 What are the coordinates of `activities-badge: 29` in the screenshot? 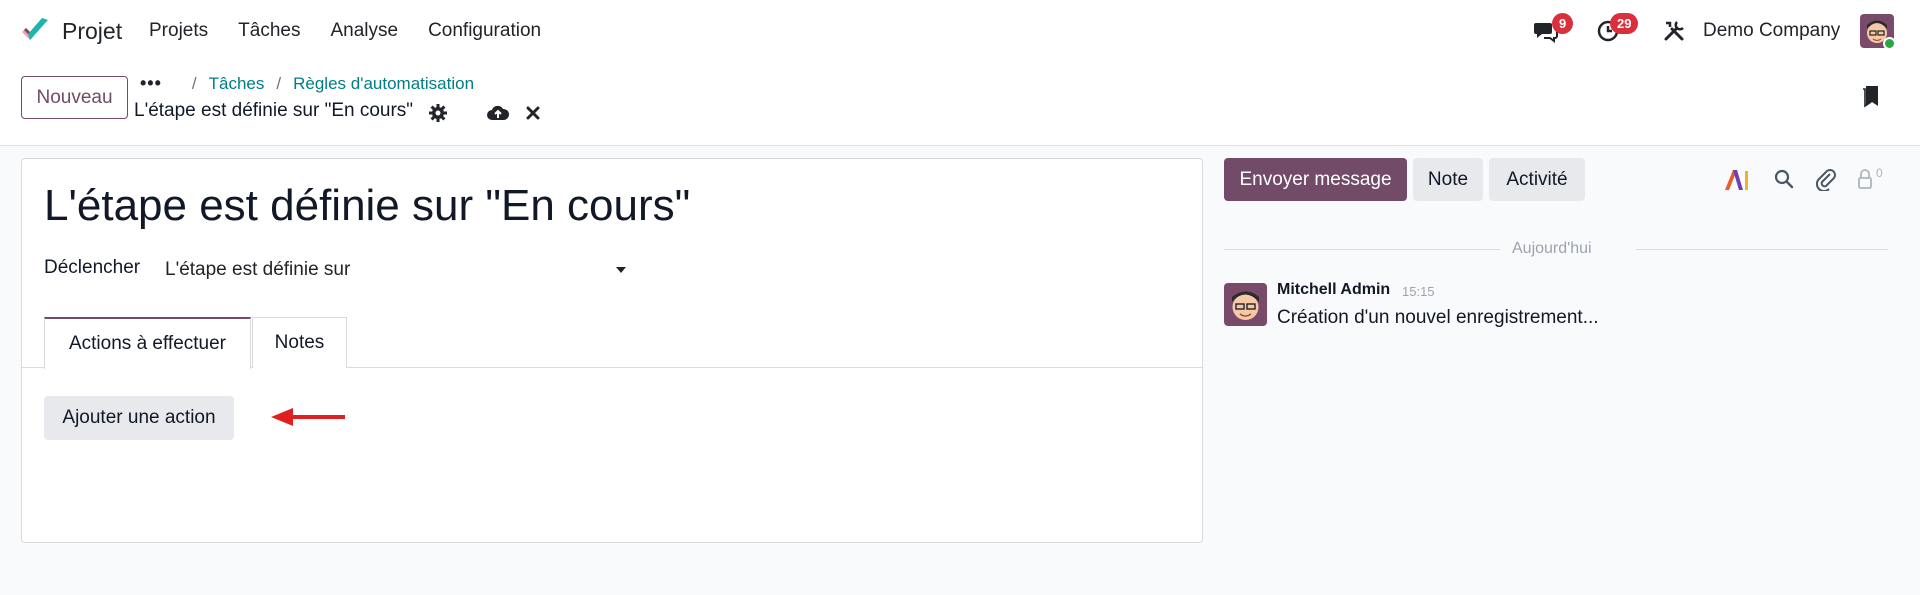 It's located at (1624, 23).